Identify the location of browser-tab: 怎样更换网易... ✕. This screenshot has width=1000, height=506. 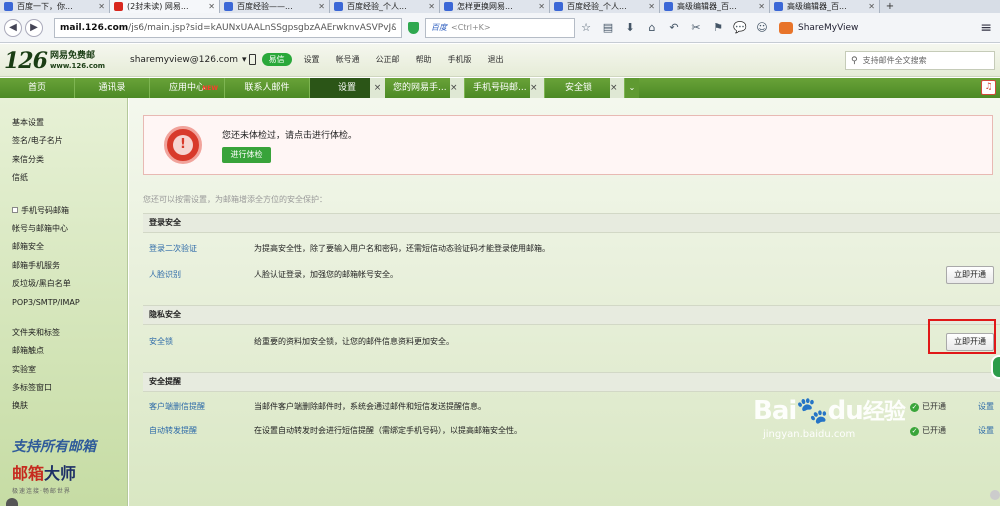
(495, 6).